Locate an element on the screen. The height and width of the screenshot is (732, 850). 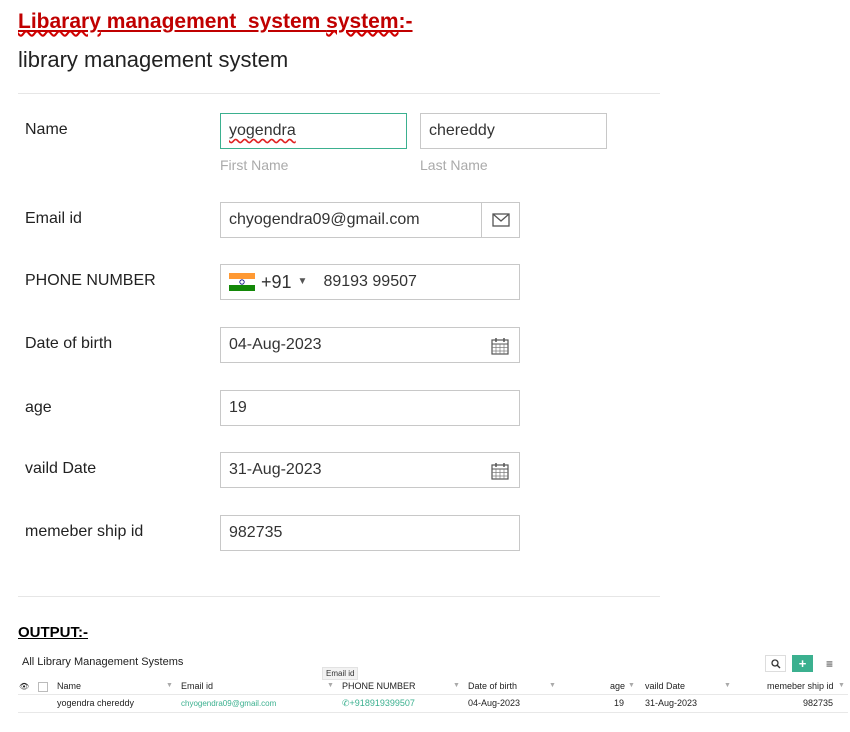
first-name-value: yogendra is located at coordinates (262, 130).